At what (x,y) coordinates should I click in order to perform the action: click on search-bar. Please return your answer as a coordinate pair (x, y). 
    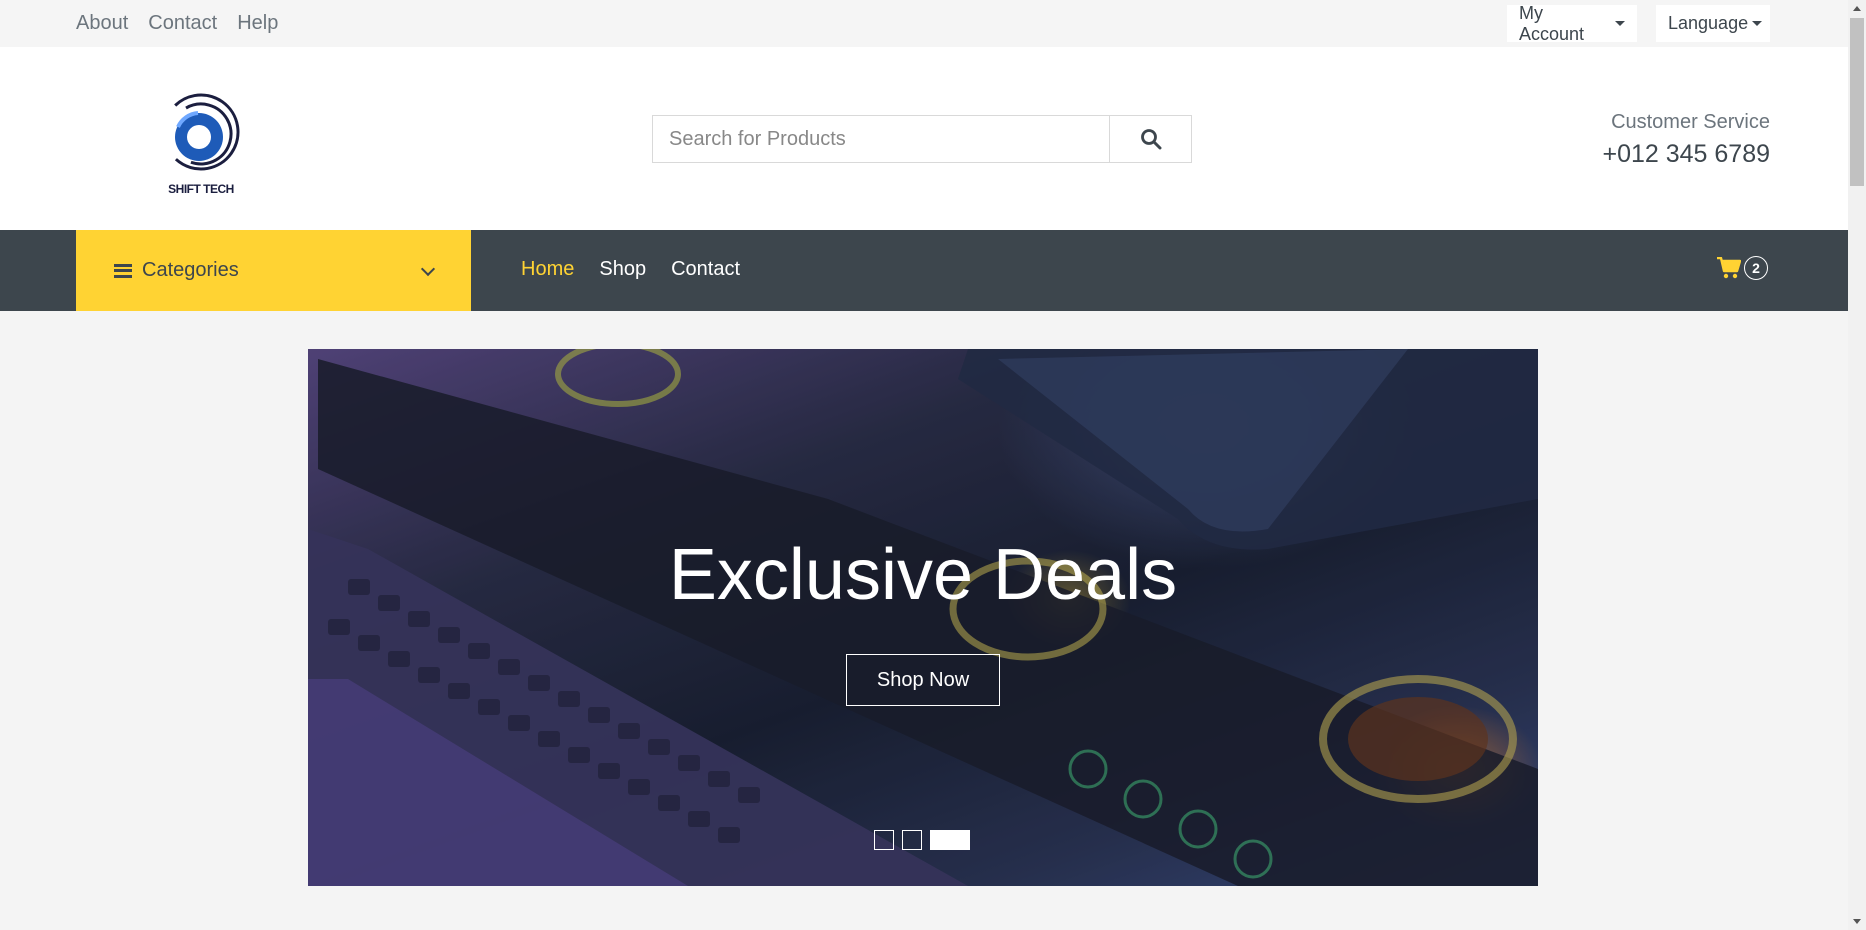
    Looking at the image, I should click on (922, 139).